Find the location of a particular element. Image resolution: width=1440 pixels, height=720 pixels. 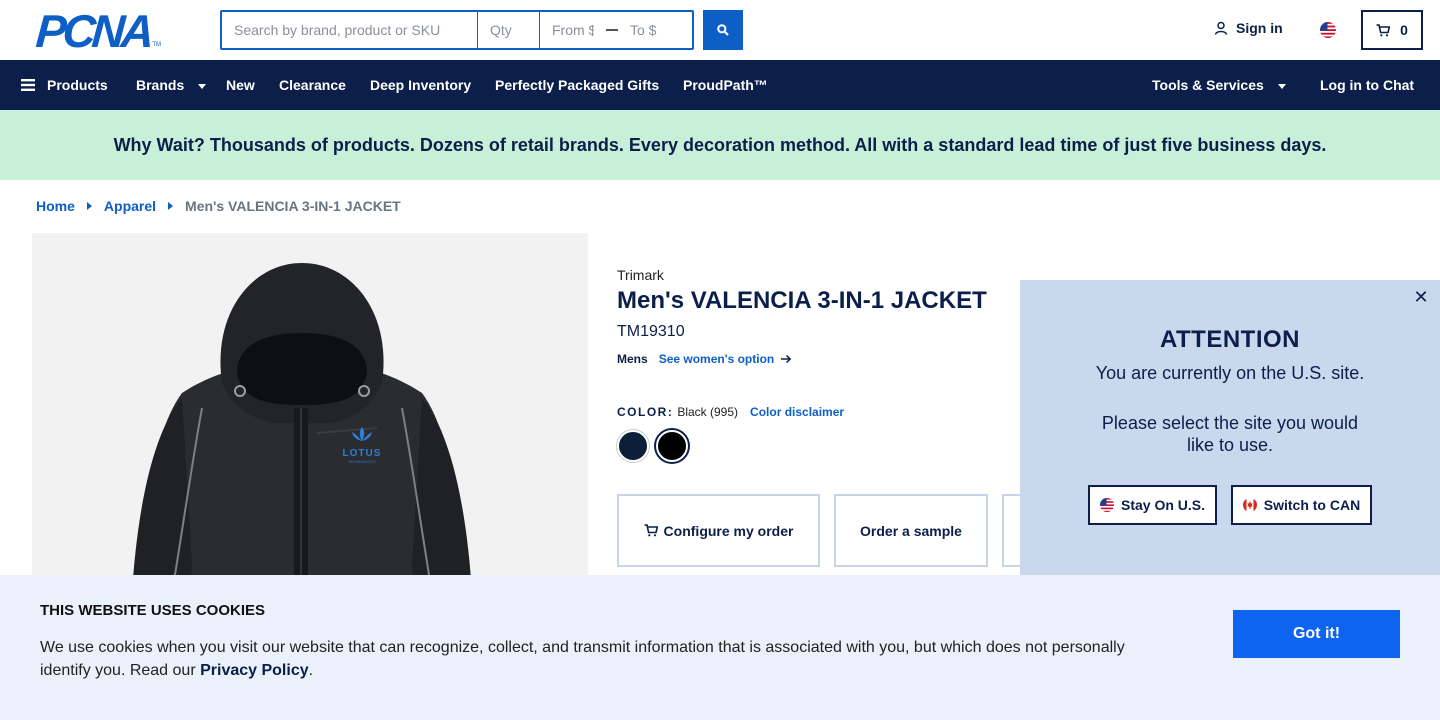

switch-can-button: Switch to CAN is located at coordinates (1301, 505).